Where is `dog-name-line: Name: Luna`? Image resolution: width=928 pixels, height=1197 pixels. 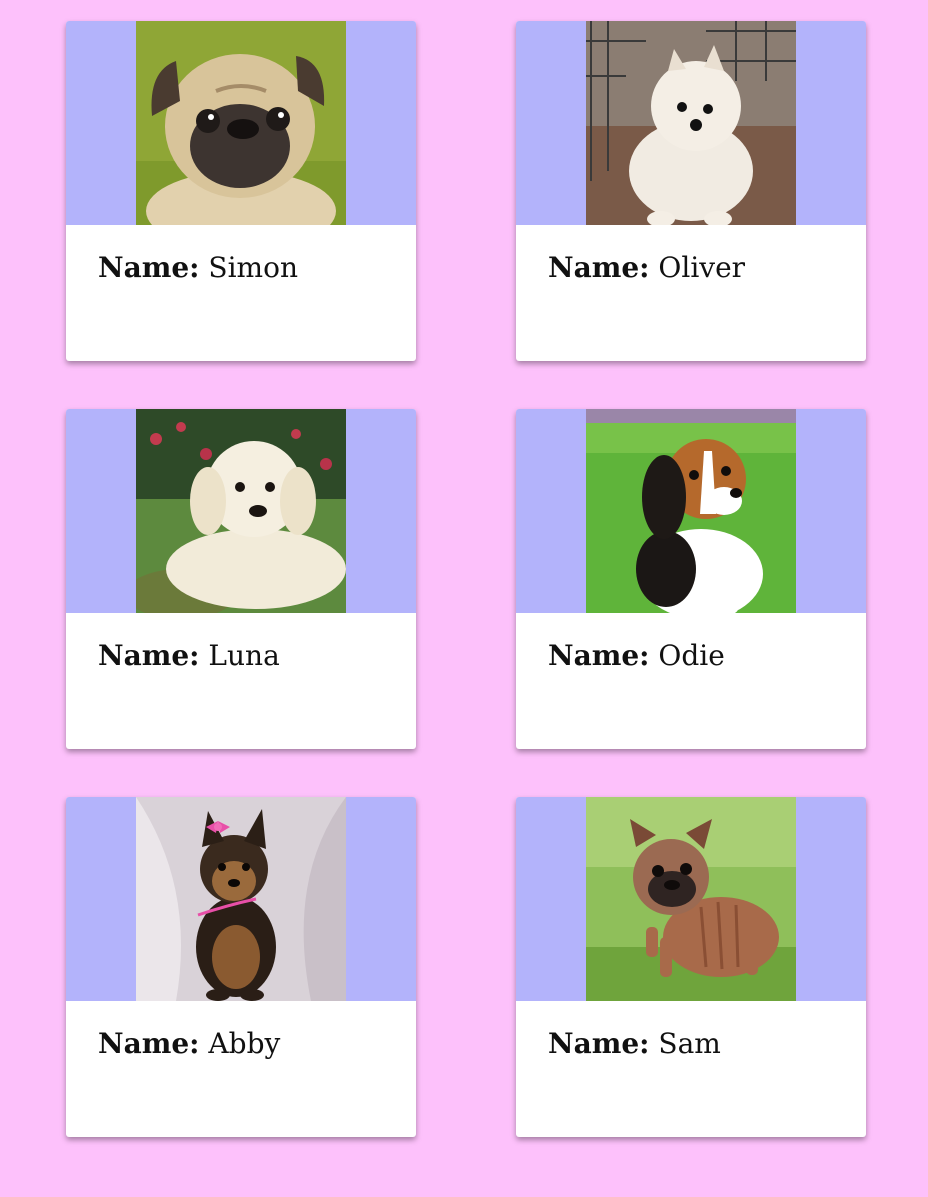 dog-name-line: Name: Luna is located at coordinates (189, 655).